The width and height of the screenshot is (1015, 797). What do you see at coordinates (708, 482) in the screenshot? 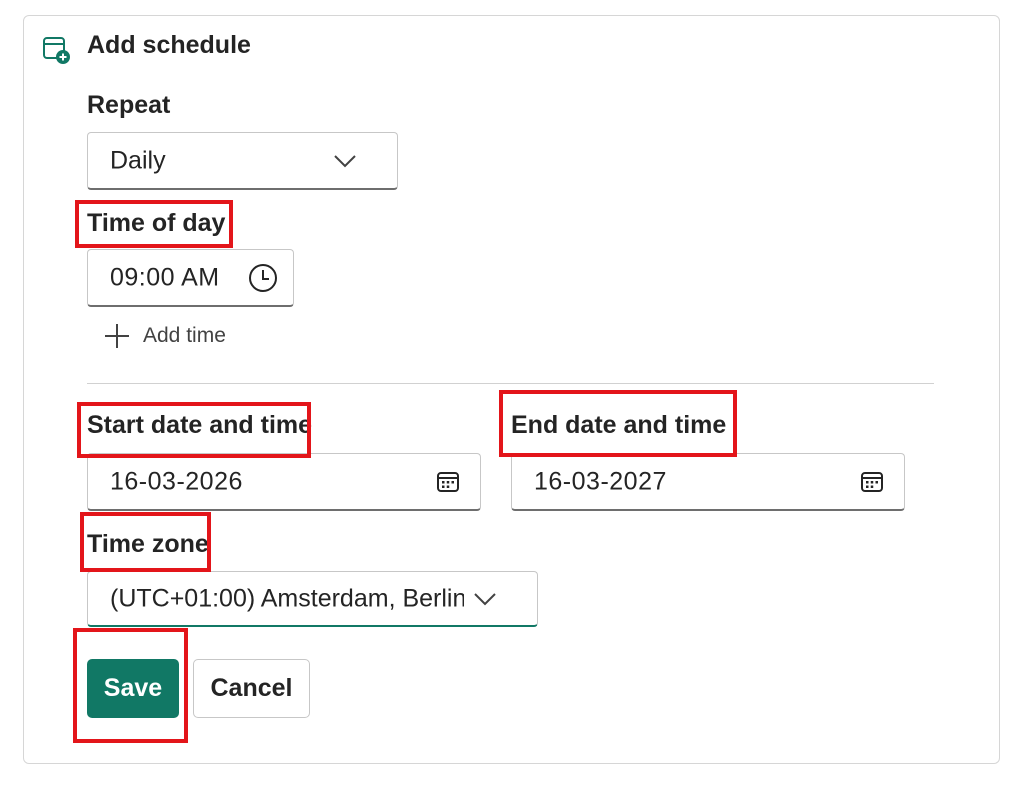
I see `end-date-input: 16-03-2027` at bounding box center [708, 482].